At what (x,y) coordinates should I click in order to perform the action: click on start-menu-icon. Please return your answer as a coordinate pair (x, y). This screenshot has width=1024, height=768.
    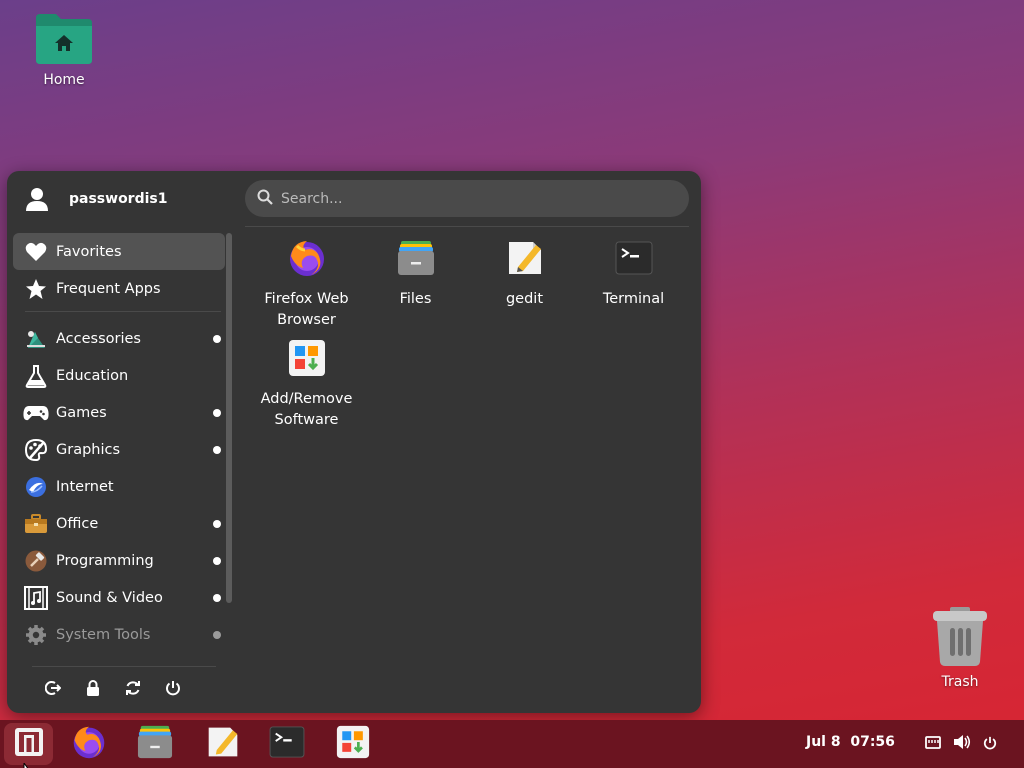
    Looking at the image, I should click on (28, 744).